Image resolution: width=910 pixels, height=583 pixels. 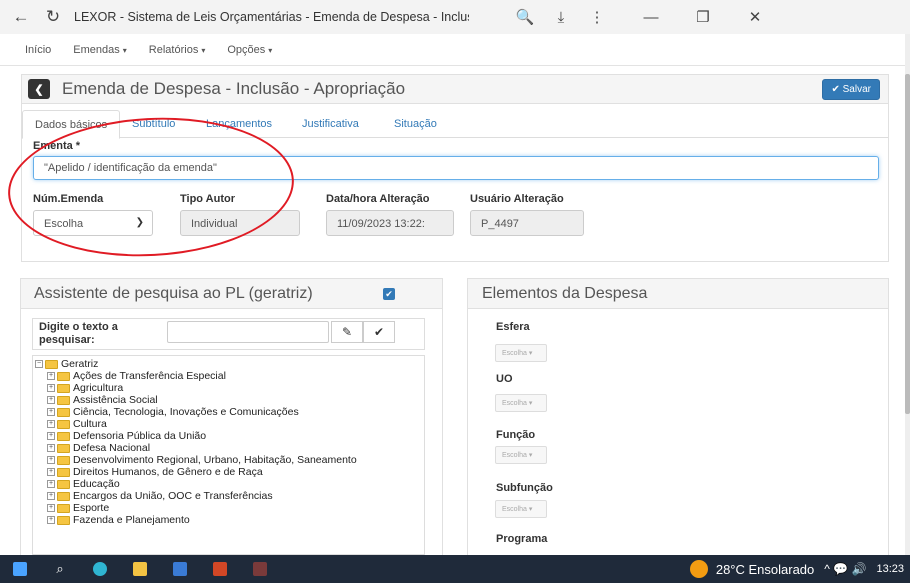 What do you see at coordinates (180, 569) in the screenshot?
I see `store-icon` at bounding box center [180, 569].